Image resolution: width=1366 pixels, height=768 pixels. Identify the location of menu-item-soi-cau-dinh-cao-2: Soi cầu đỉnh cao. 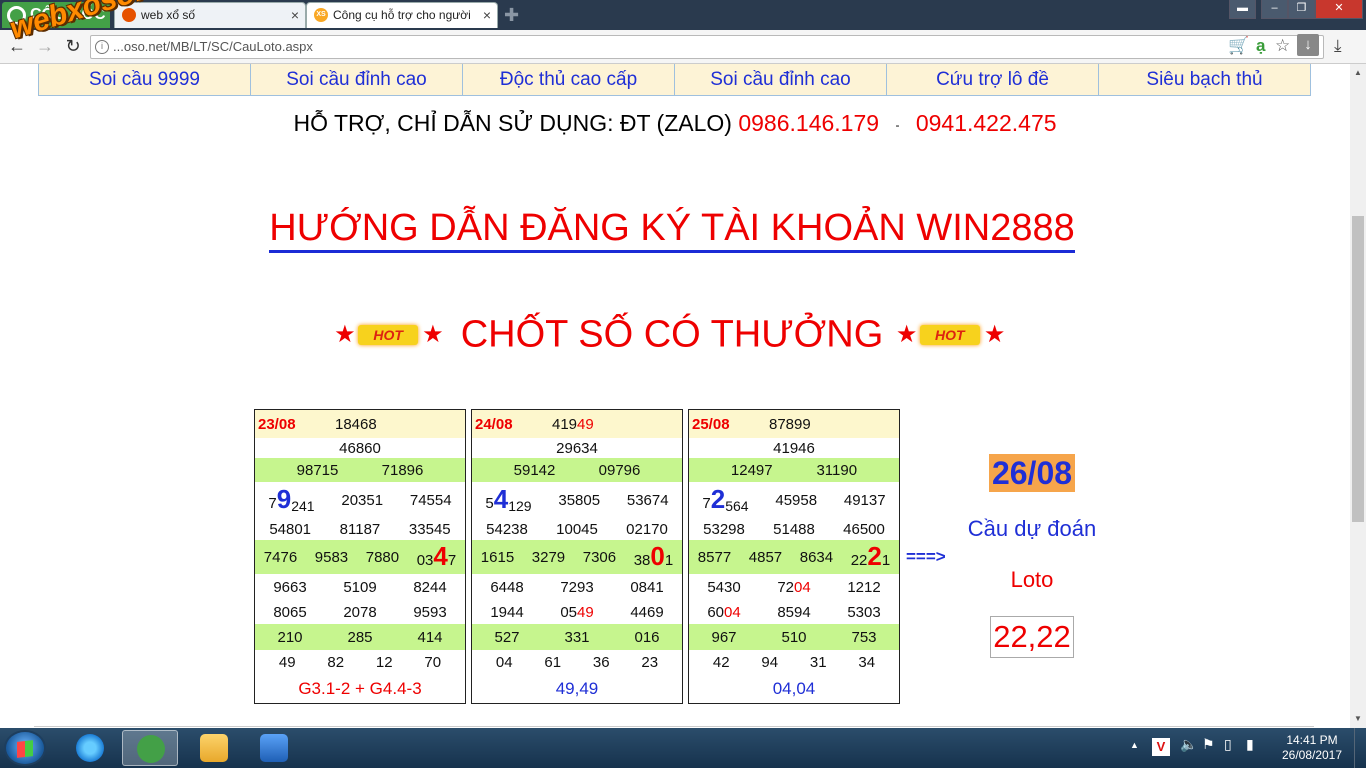
(781, 79).